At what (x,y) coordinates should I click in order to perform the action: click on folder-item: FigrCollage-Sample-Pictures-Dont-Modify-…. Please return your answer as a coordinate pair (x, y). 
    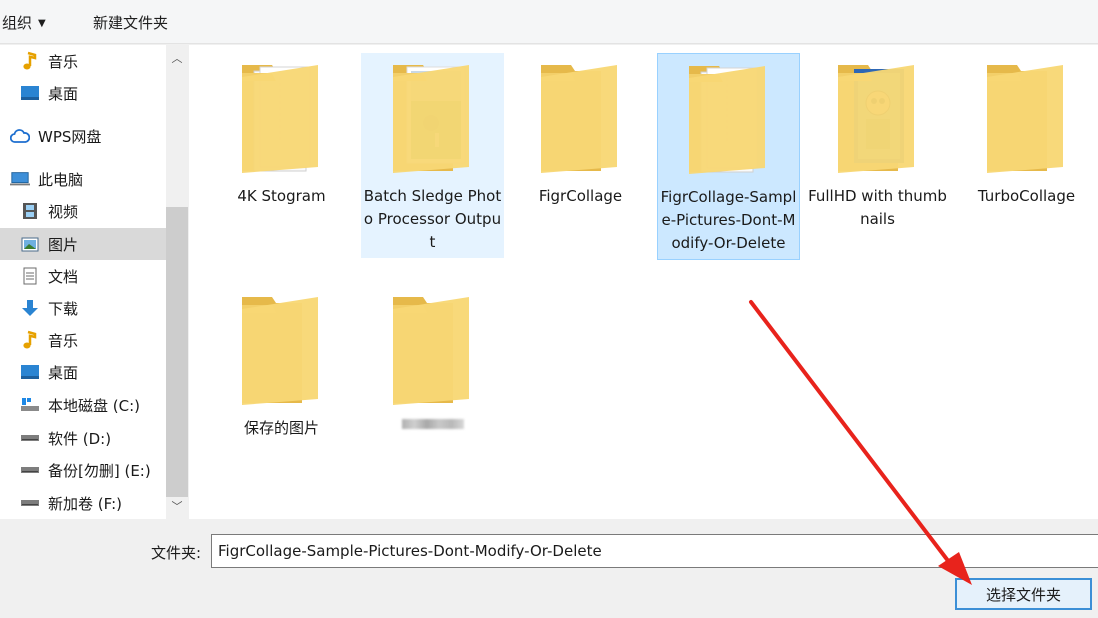
    Looking at the image, I should click on (728, 156).